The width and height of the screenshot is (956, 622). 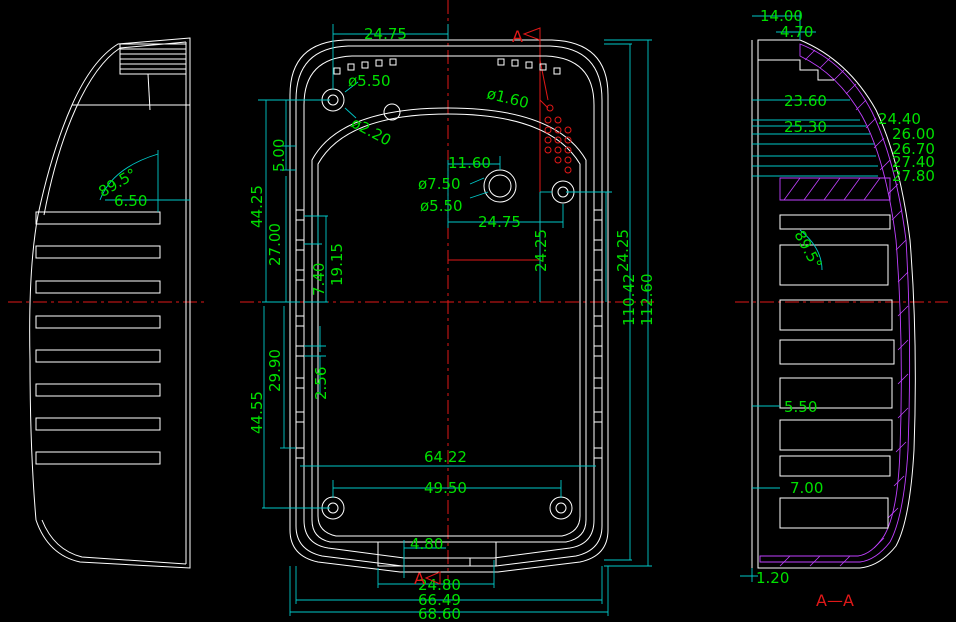 I want to click on dim-upper-half: 44.25, so click(x=257, y=206).